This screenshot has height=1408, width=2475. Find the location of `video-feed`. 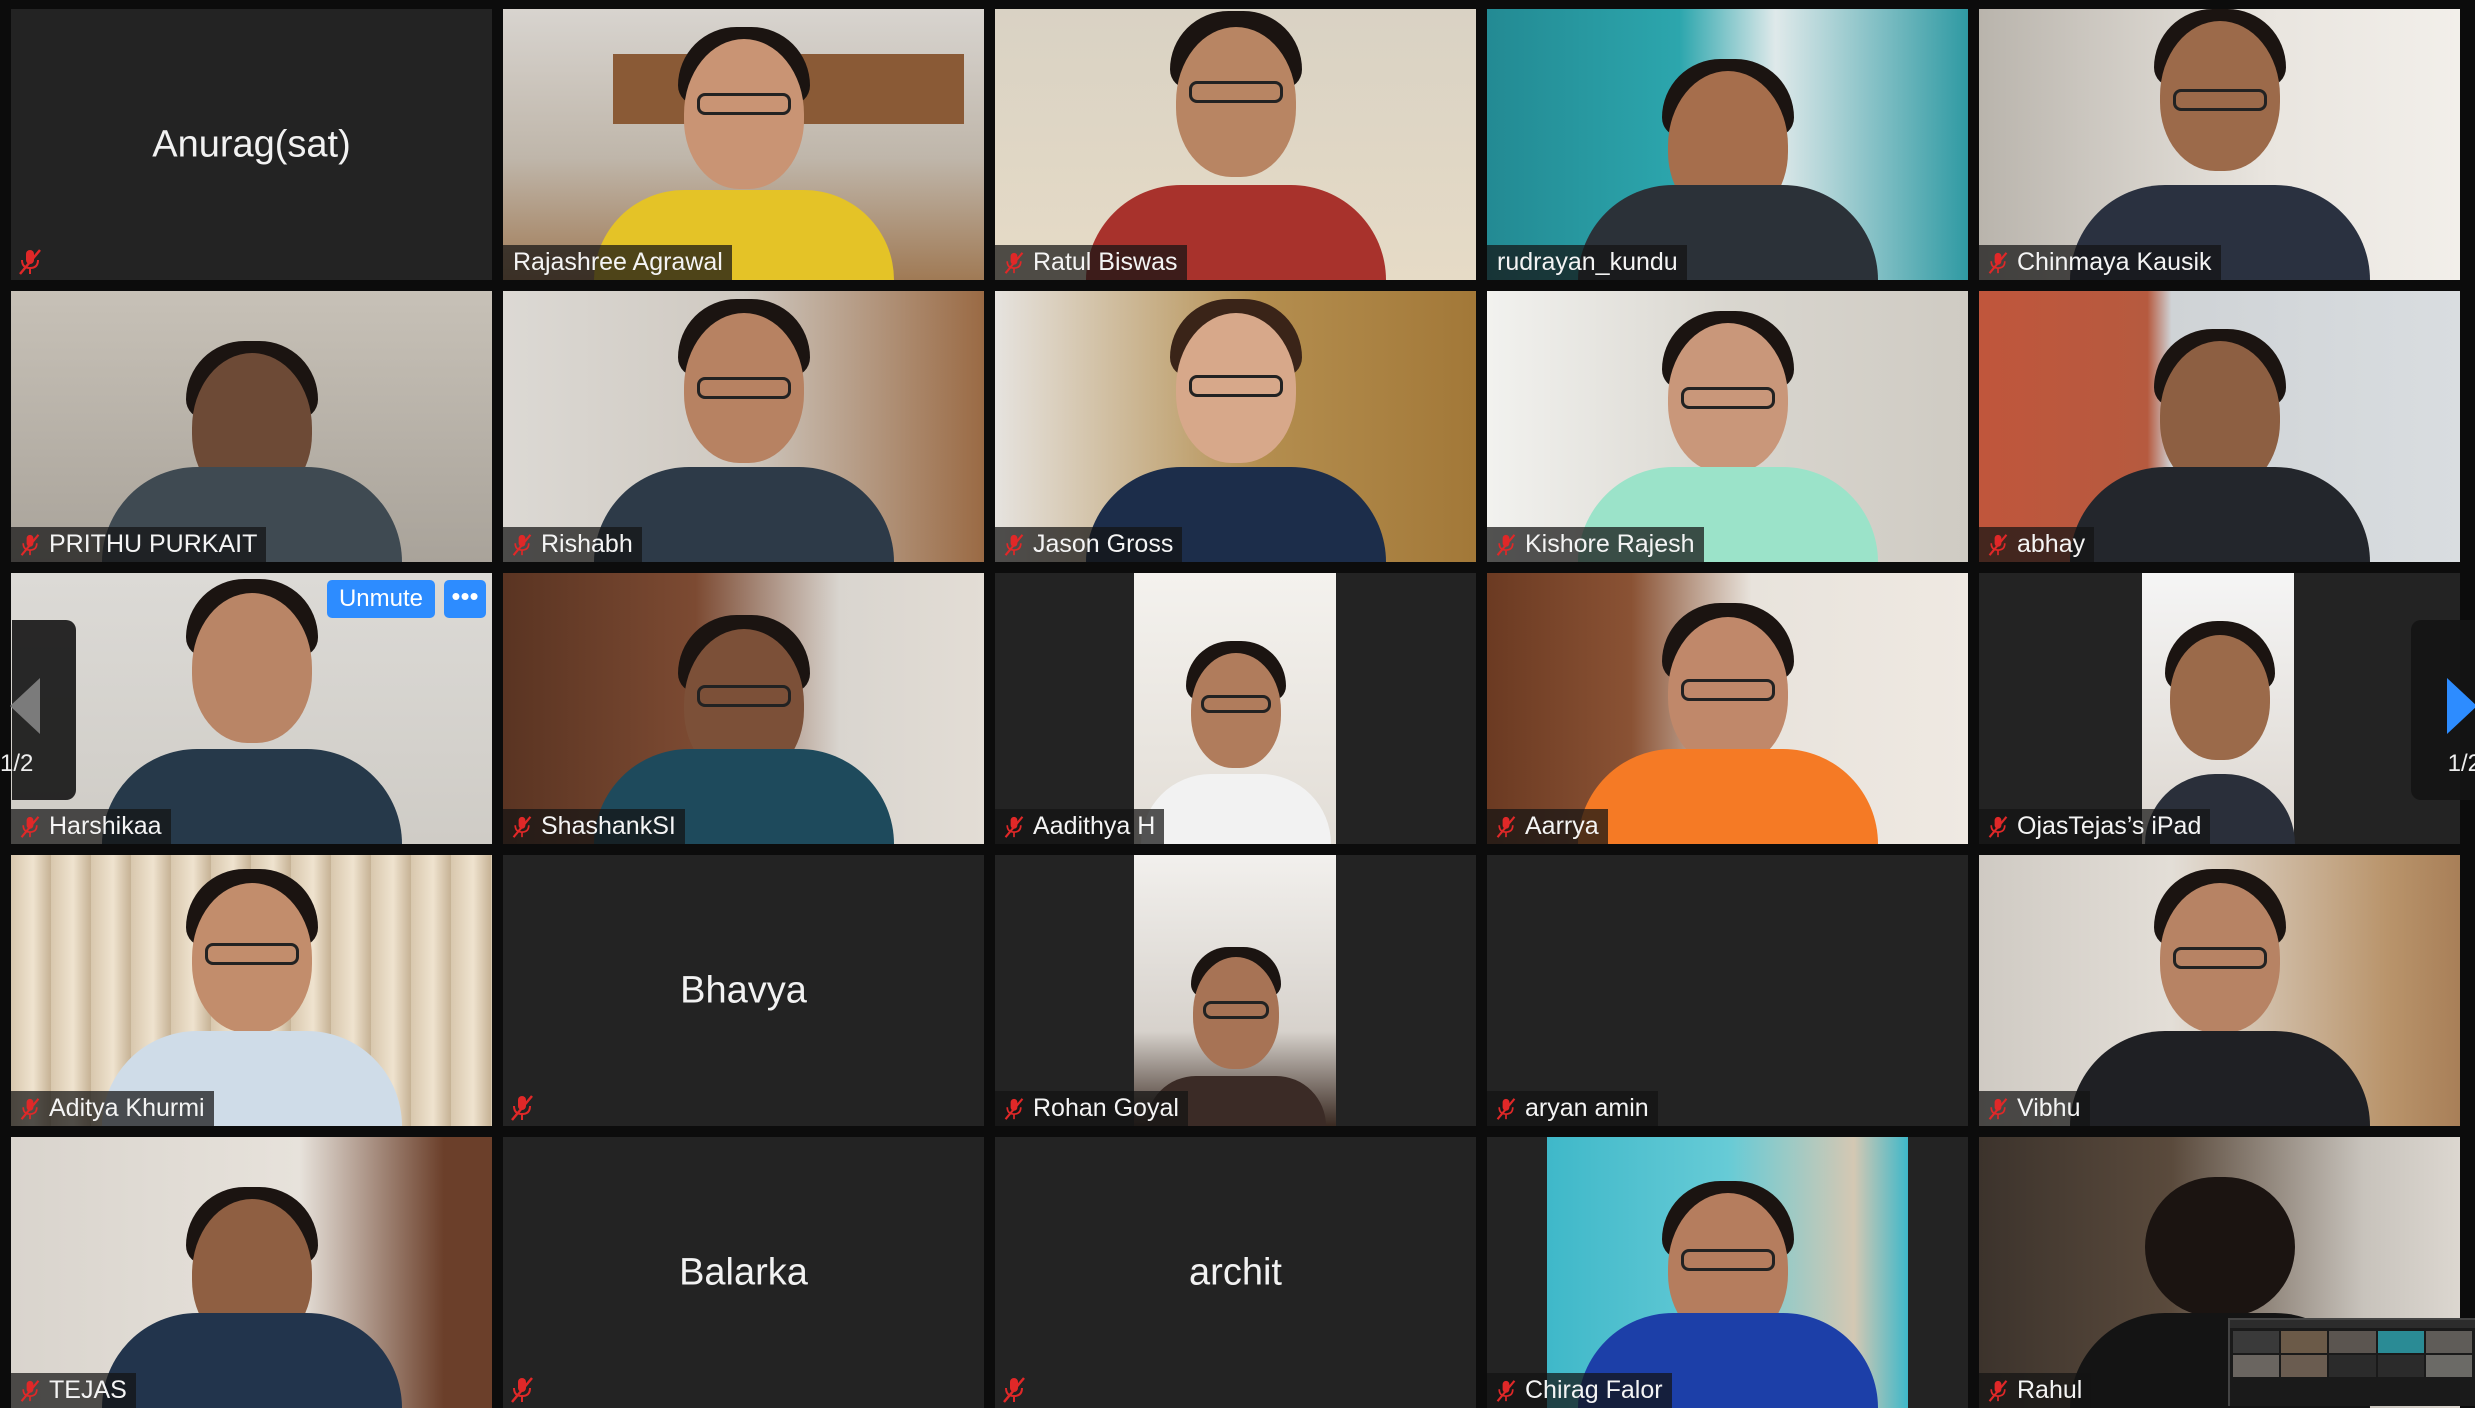

video-feed is located at coordinates (1727, 990).